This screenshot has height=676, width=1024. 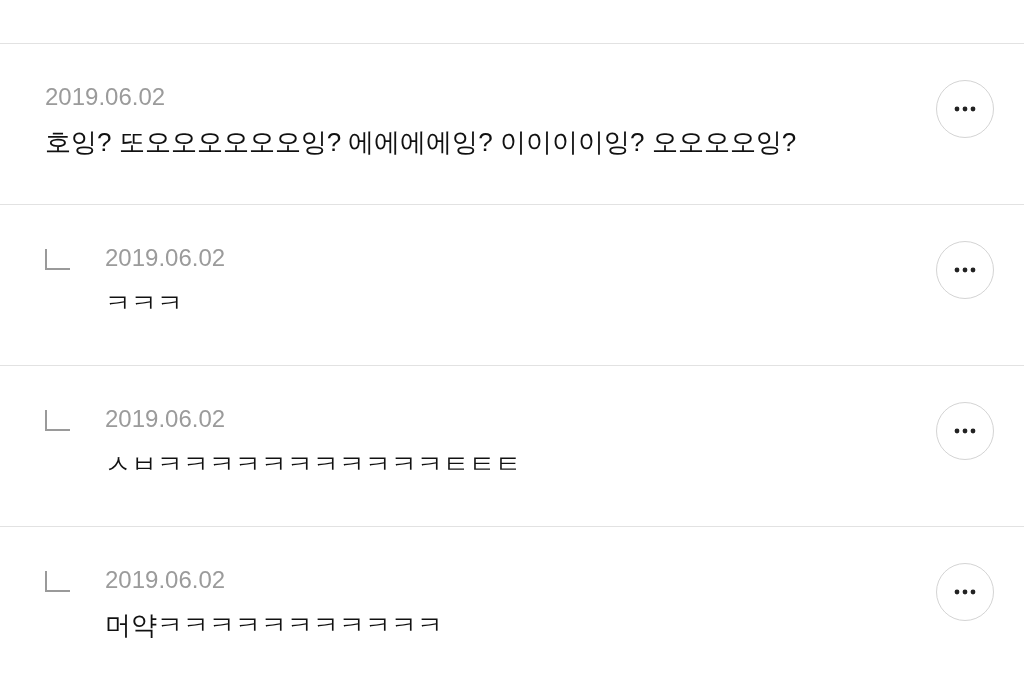 What do you see at coordinates (274, 625) in the screenshot?
I see `comment-text: 머약ㅋㅋㅋㅋㅋㅋㅋㅋㅋㅋㅋ` at bounding box center [274, 625].